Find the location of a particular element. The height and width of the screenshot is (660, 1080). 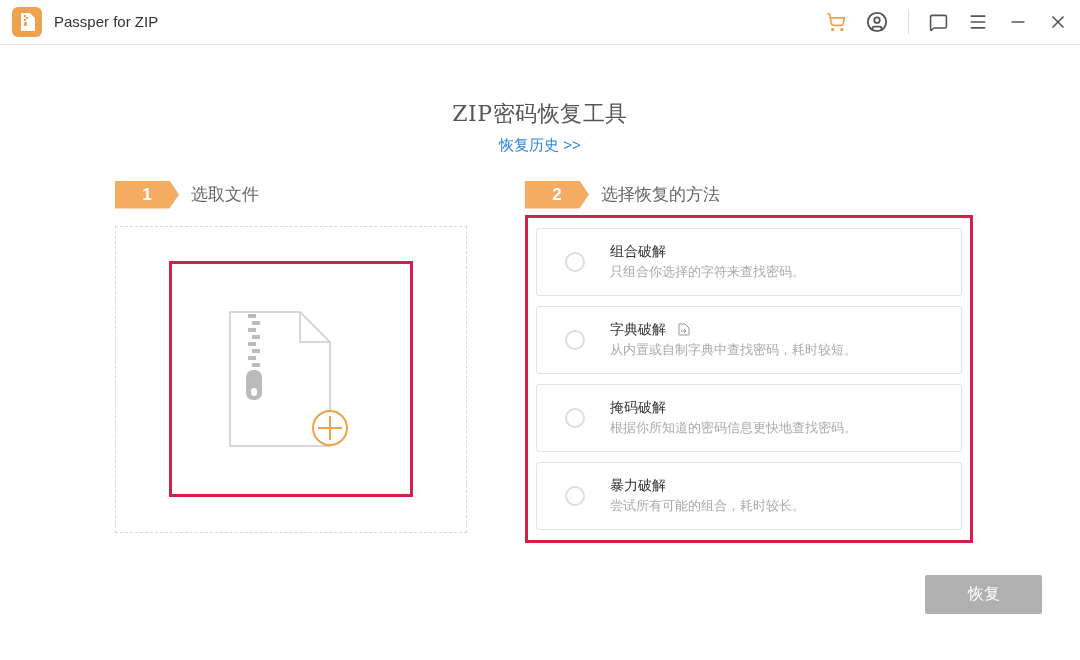

method-title: 暴力破解 is located at coordinates (638, 486).